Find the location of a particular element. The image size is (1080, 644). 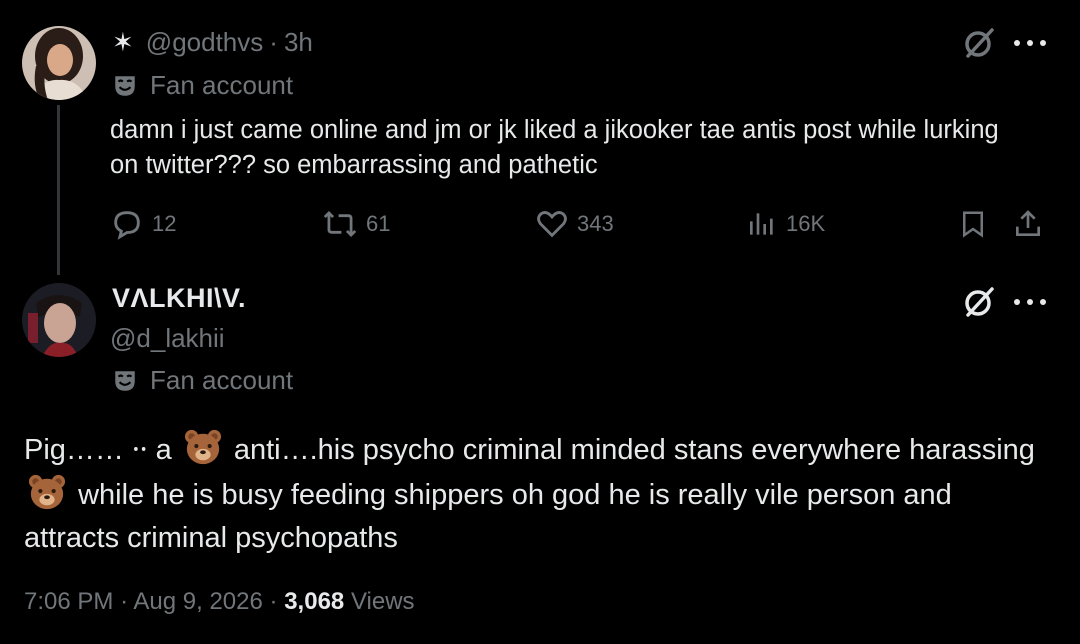

views-total: 3,068 is located at coordinates (314, 601).